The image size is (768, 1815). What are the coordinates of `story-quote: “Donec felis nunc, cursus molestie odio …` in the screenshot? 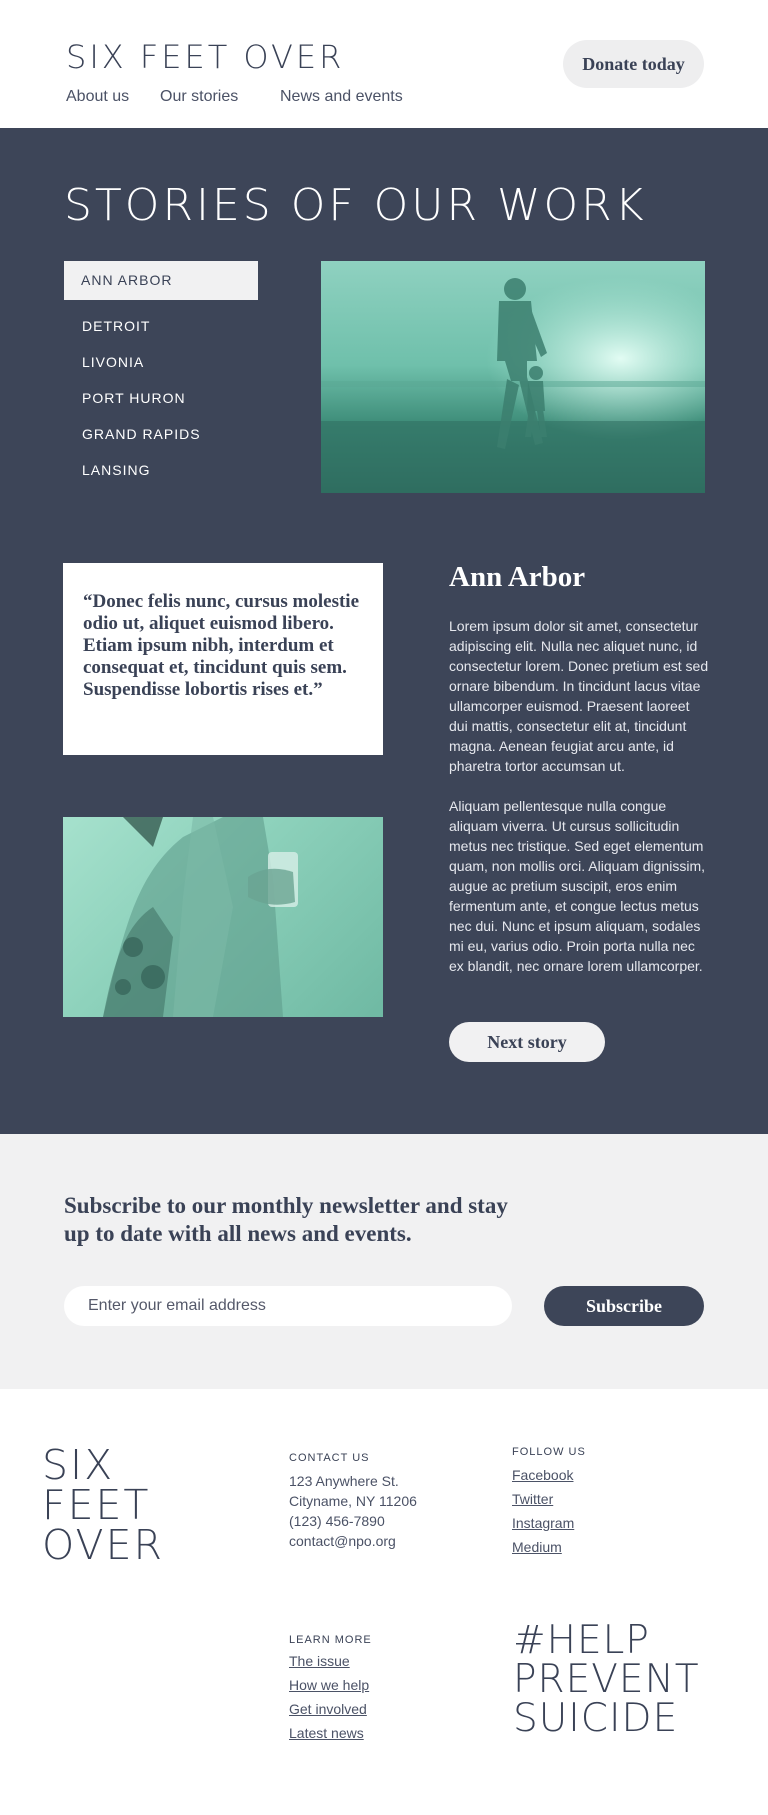 It's located at (221, 645).